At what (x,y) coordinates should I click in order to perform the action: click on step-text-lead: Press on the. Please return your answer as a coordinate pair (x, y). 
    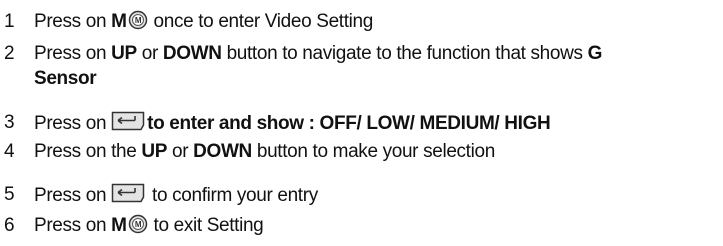
    Looking at the image, I should click on (88, 151).